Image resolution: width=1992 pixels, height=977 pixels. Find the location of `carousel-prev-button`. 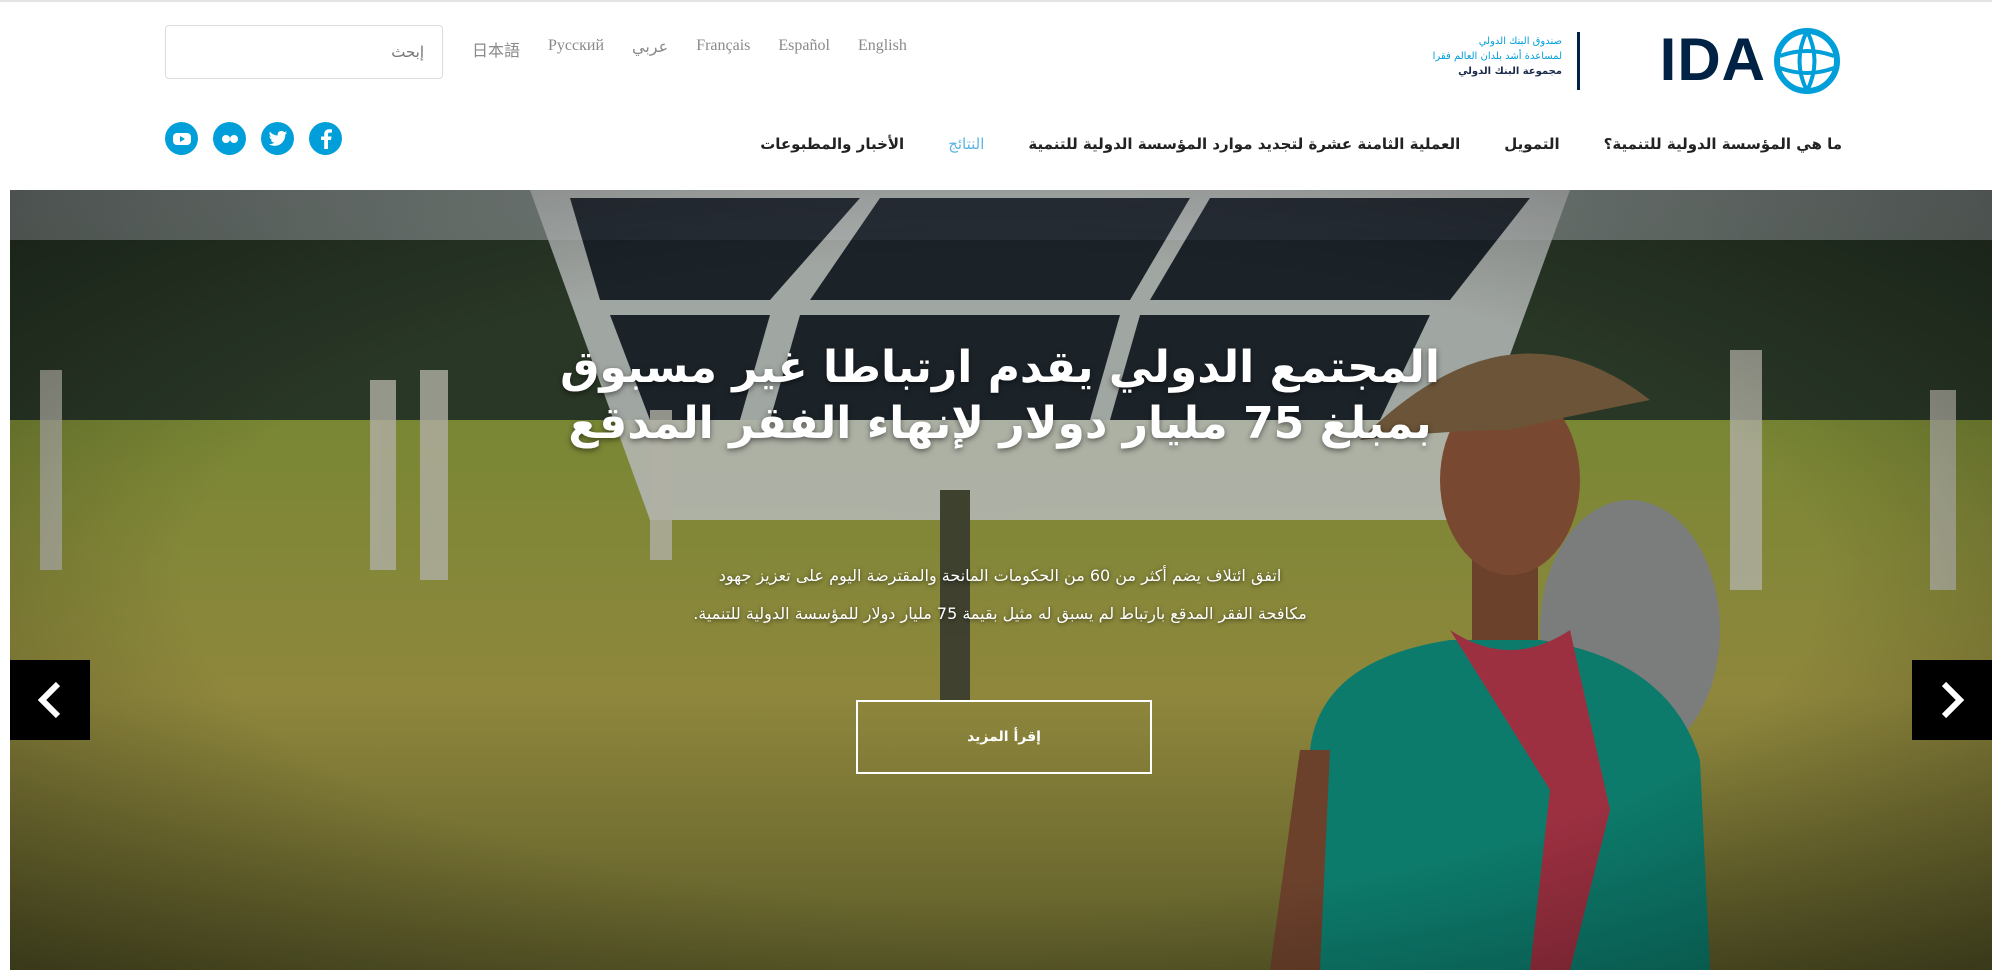

carousel-prev-button is located at coordinates (50, 700).